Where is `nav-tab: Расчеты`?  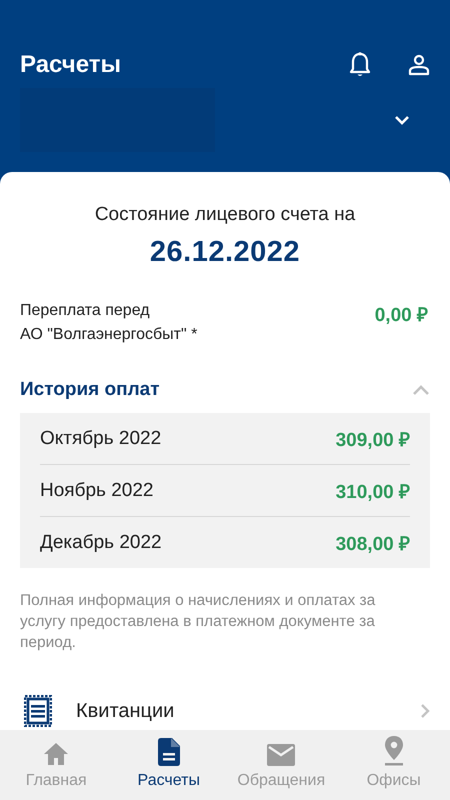 nav-tab: Расчеты is located at coordinates (168, 765).